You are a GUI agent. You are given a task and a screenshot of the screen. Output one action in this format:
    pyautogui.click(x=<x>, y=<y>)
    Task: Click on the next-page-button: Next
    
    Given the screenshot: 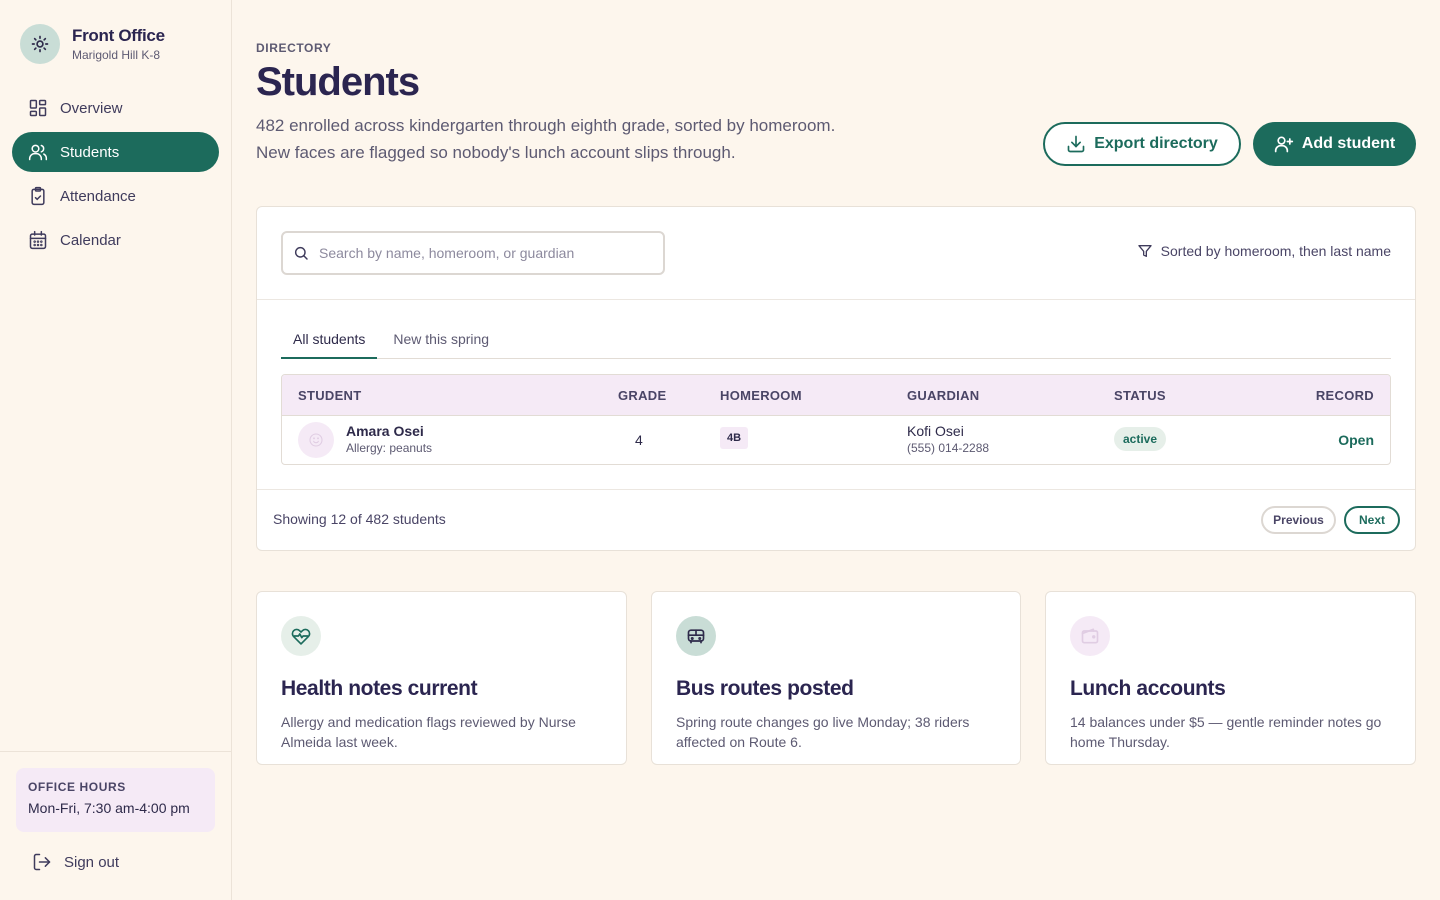 What is the action you would take?
    pyautogui.click(x=1372, y=520)
    